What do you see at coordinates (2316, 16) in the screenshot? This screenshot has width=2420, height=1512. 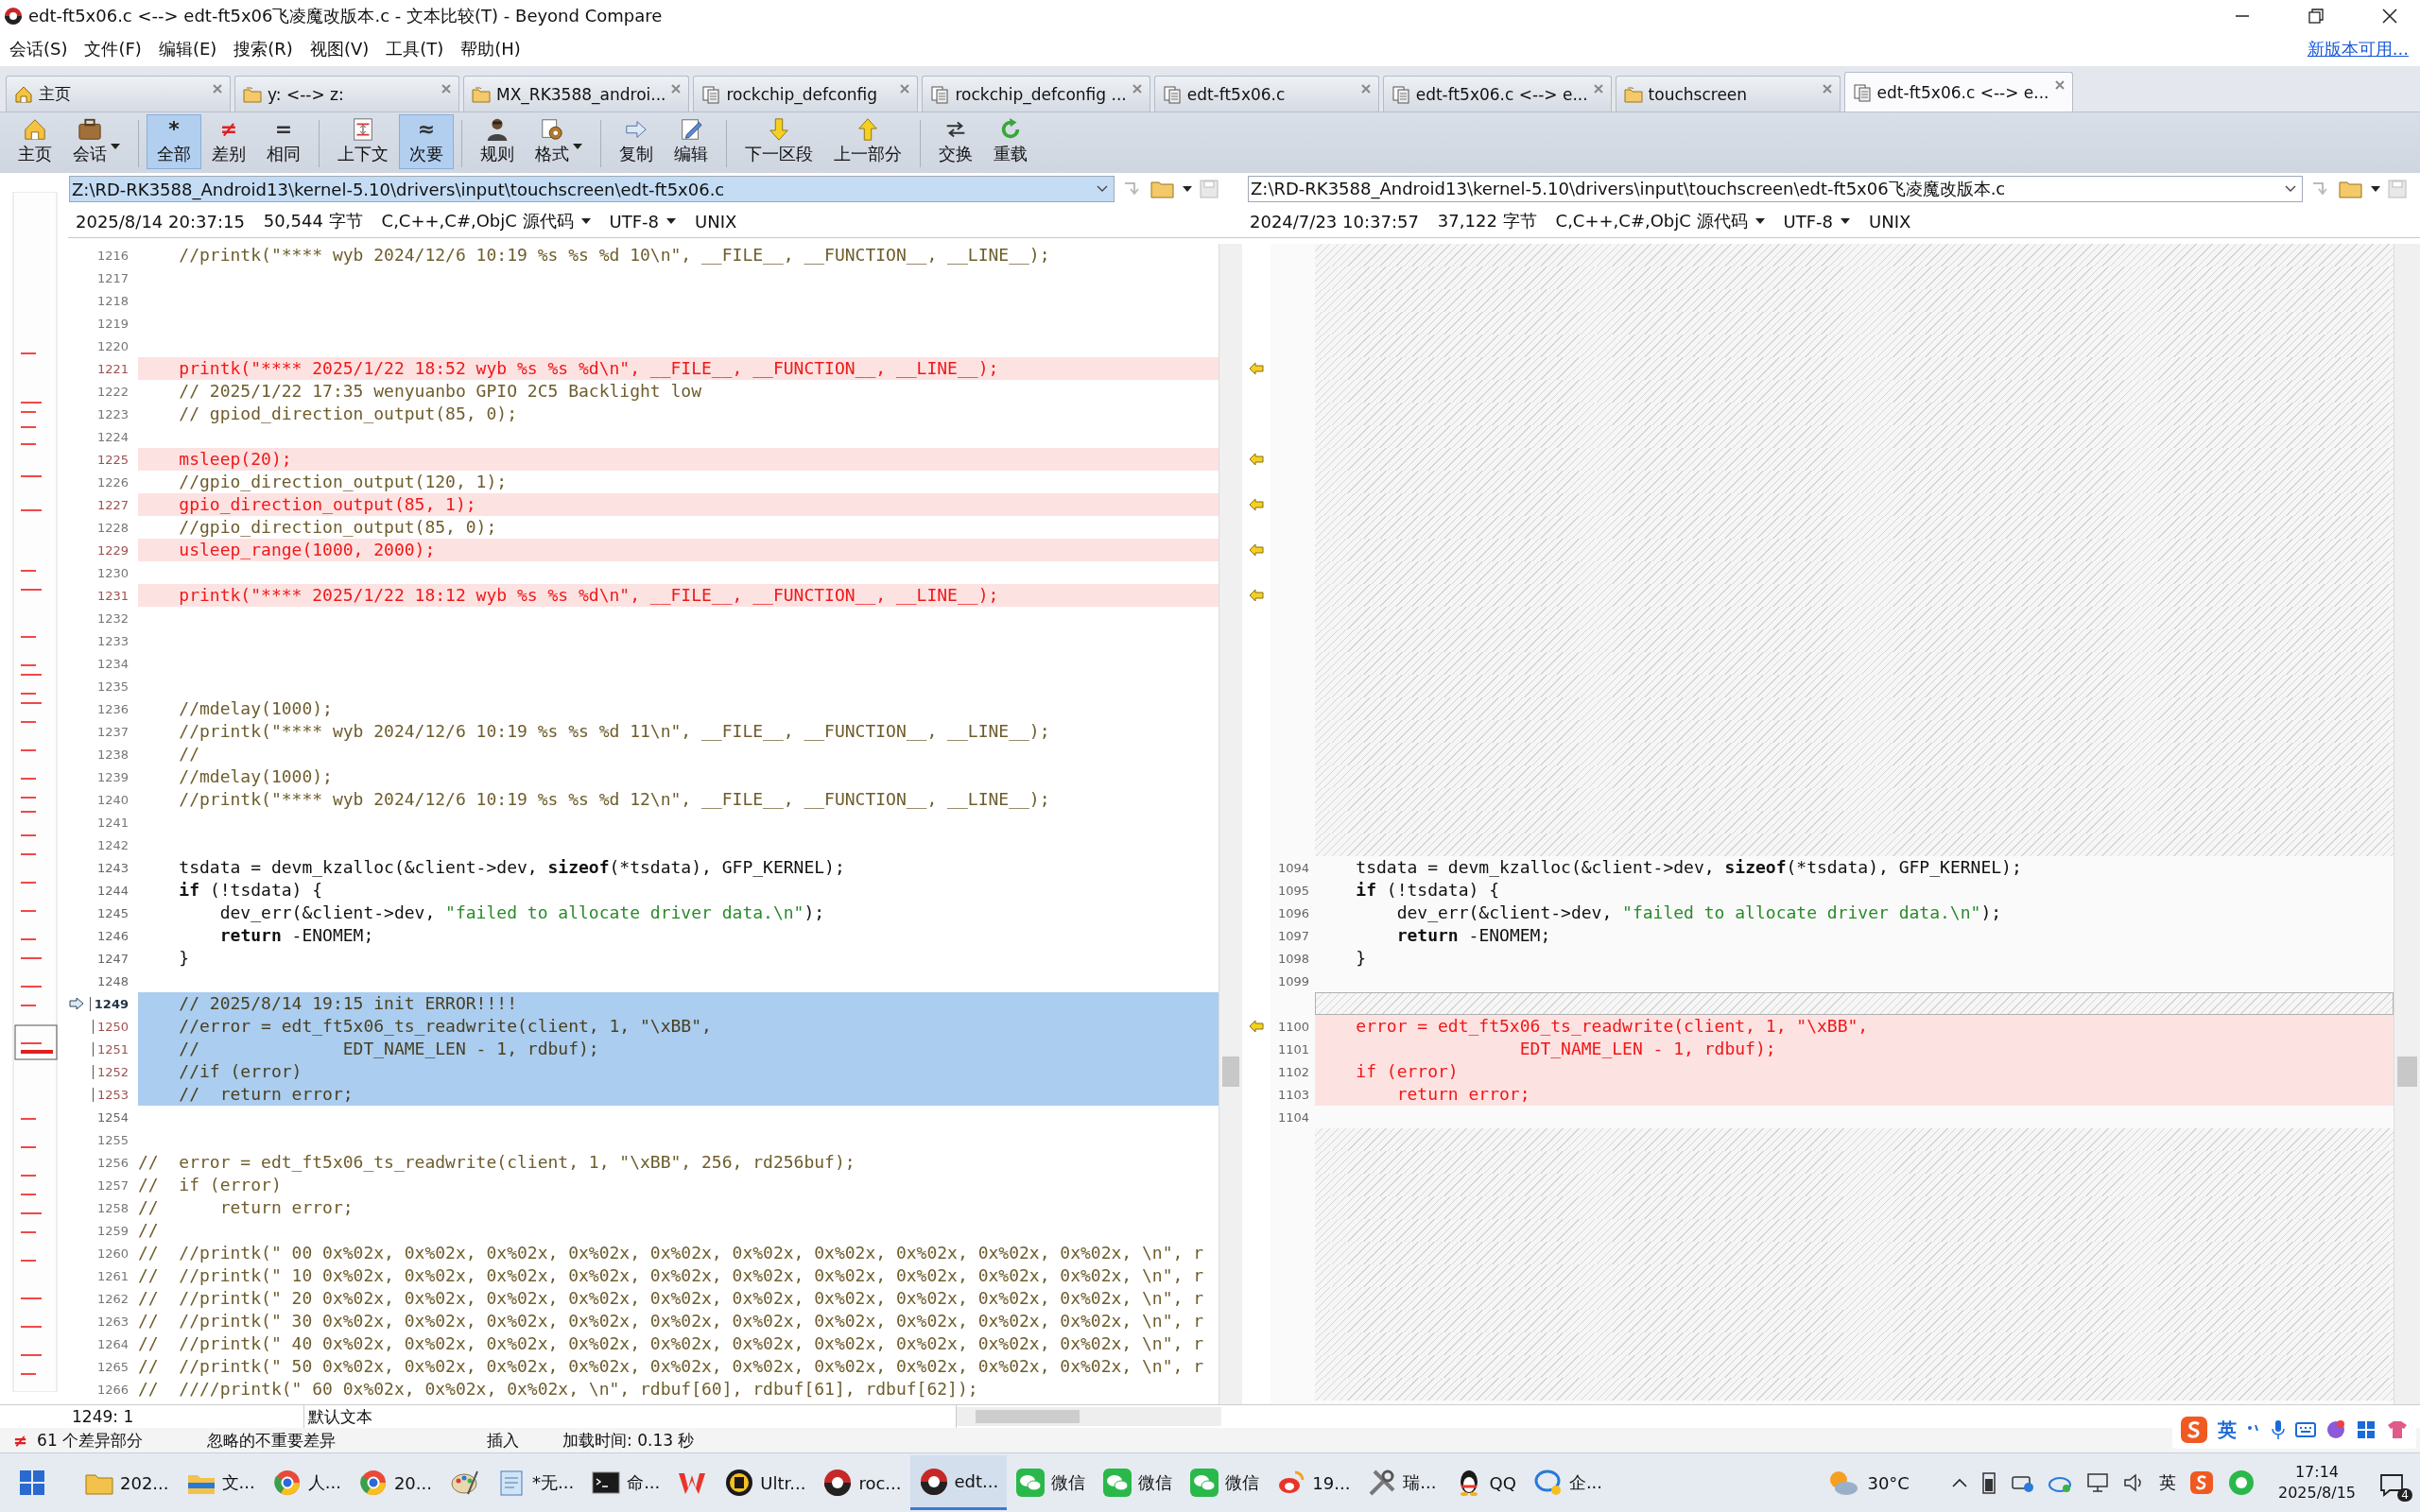 I see `restore-icon` at bounding box center [2316, 16].